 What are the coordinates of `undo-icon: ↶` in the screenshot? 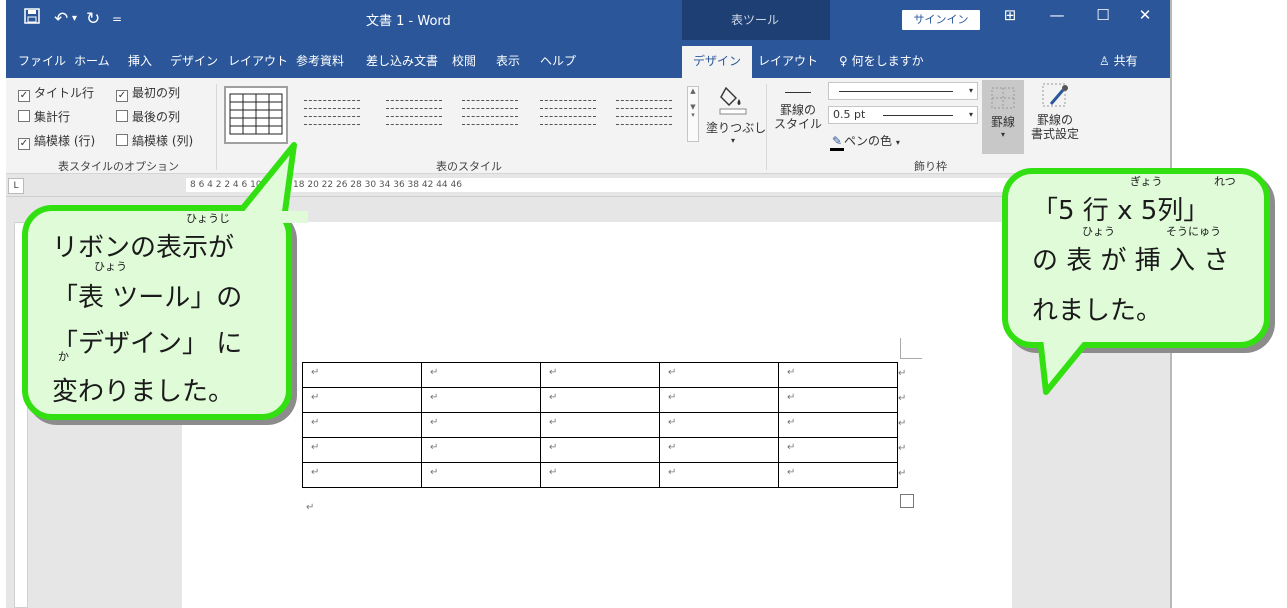 It's located at (61, 19).